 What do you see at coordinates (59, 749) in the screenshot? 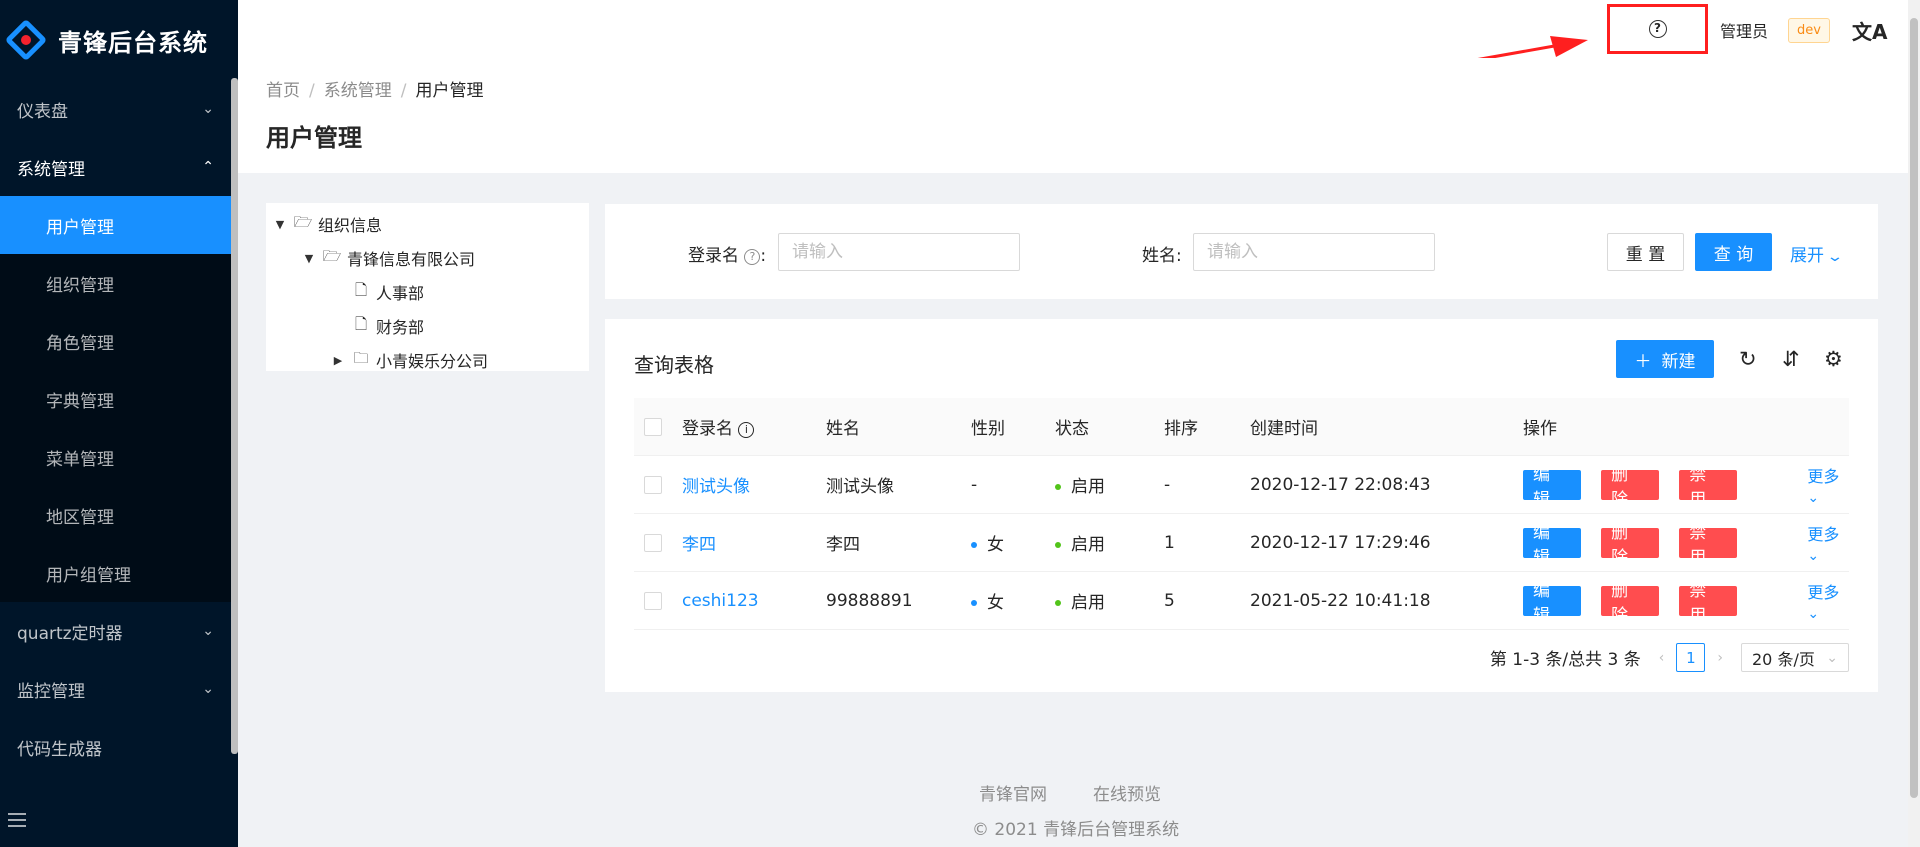
I see `sidebar-item-label: 代码生成器` at bounding box center [59, 749].